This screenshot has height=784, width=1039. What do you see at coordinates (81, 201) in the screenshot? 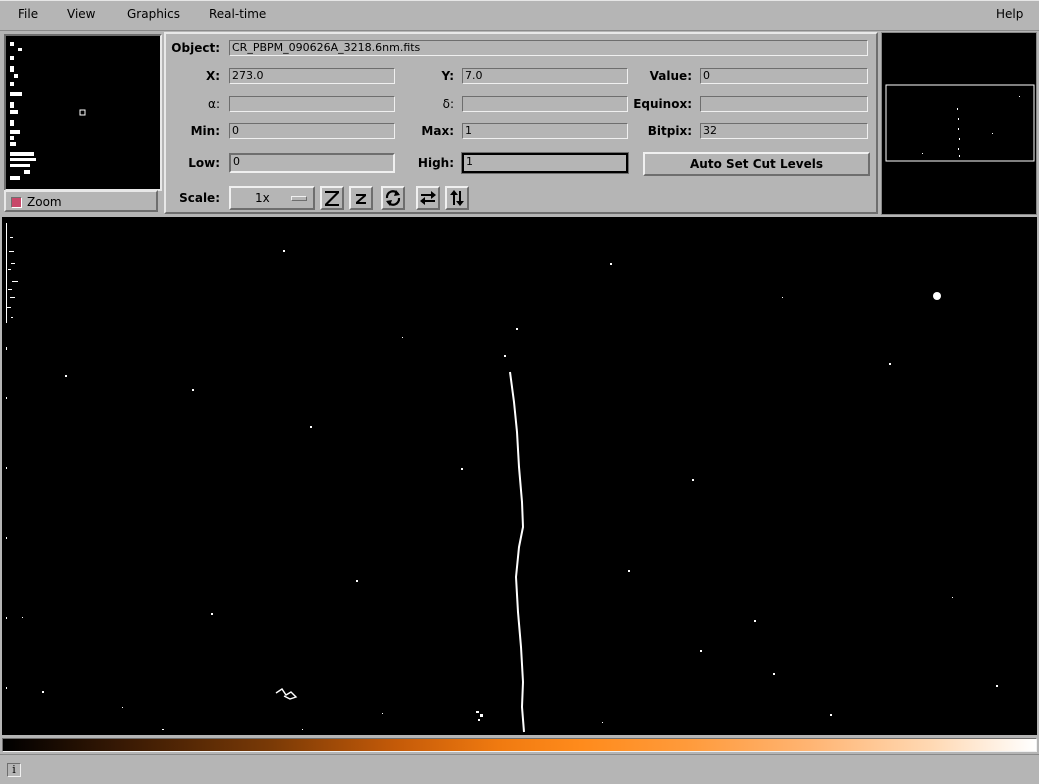
I see `zoom-toggle: Zoom` at bounding box center [81, 201].